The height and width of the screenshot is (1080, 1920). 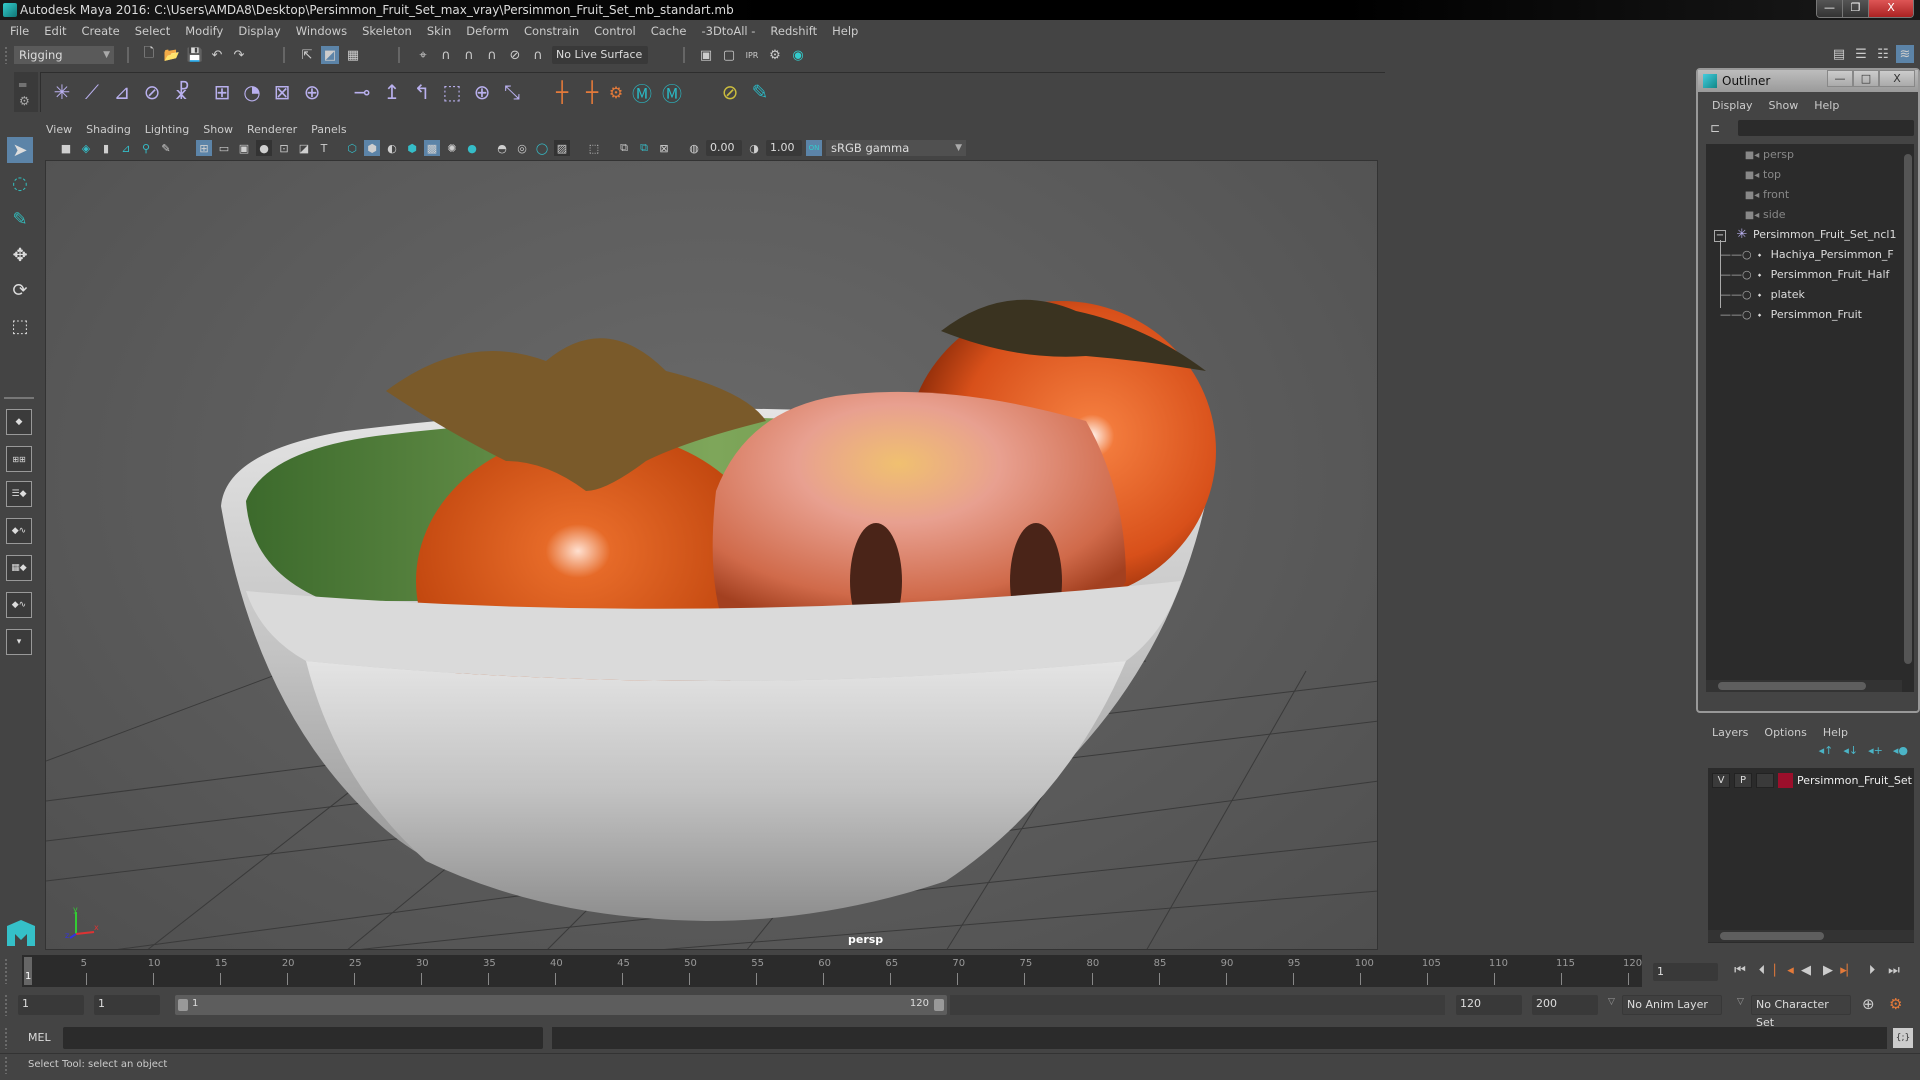 What do you see at coordinates (1807, 255) in the screenshot?
I see `outliner-item-mesh: ——○ ⬩ Hachiya_Persimmon_F` at bounding box center [1807, 255].